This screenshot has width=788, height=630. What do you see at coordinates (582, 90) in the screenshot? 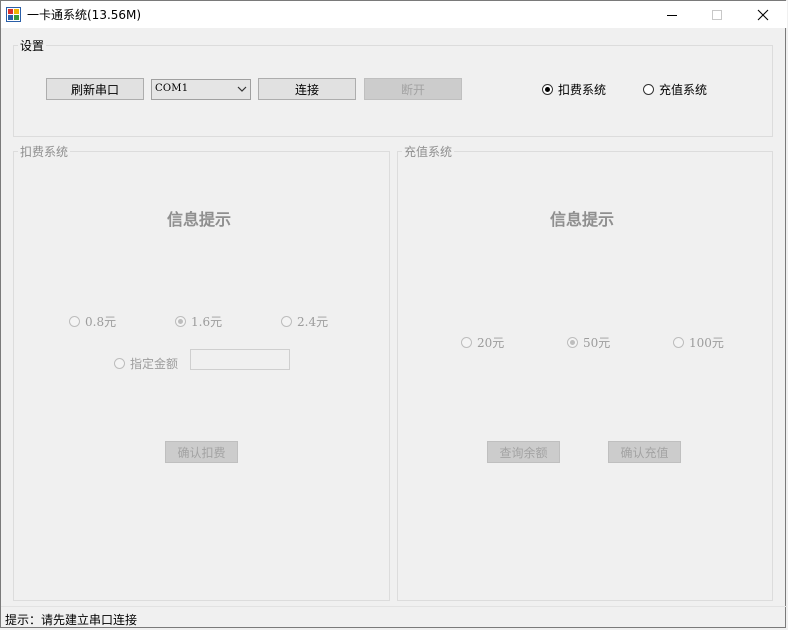
I see `mode-deduct-label: 扣费系统` at bounding box center [582, 90].